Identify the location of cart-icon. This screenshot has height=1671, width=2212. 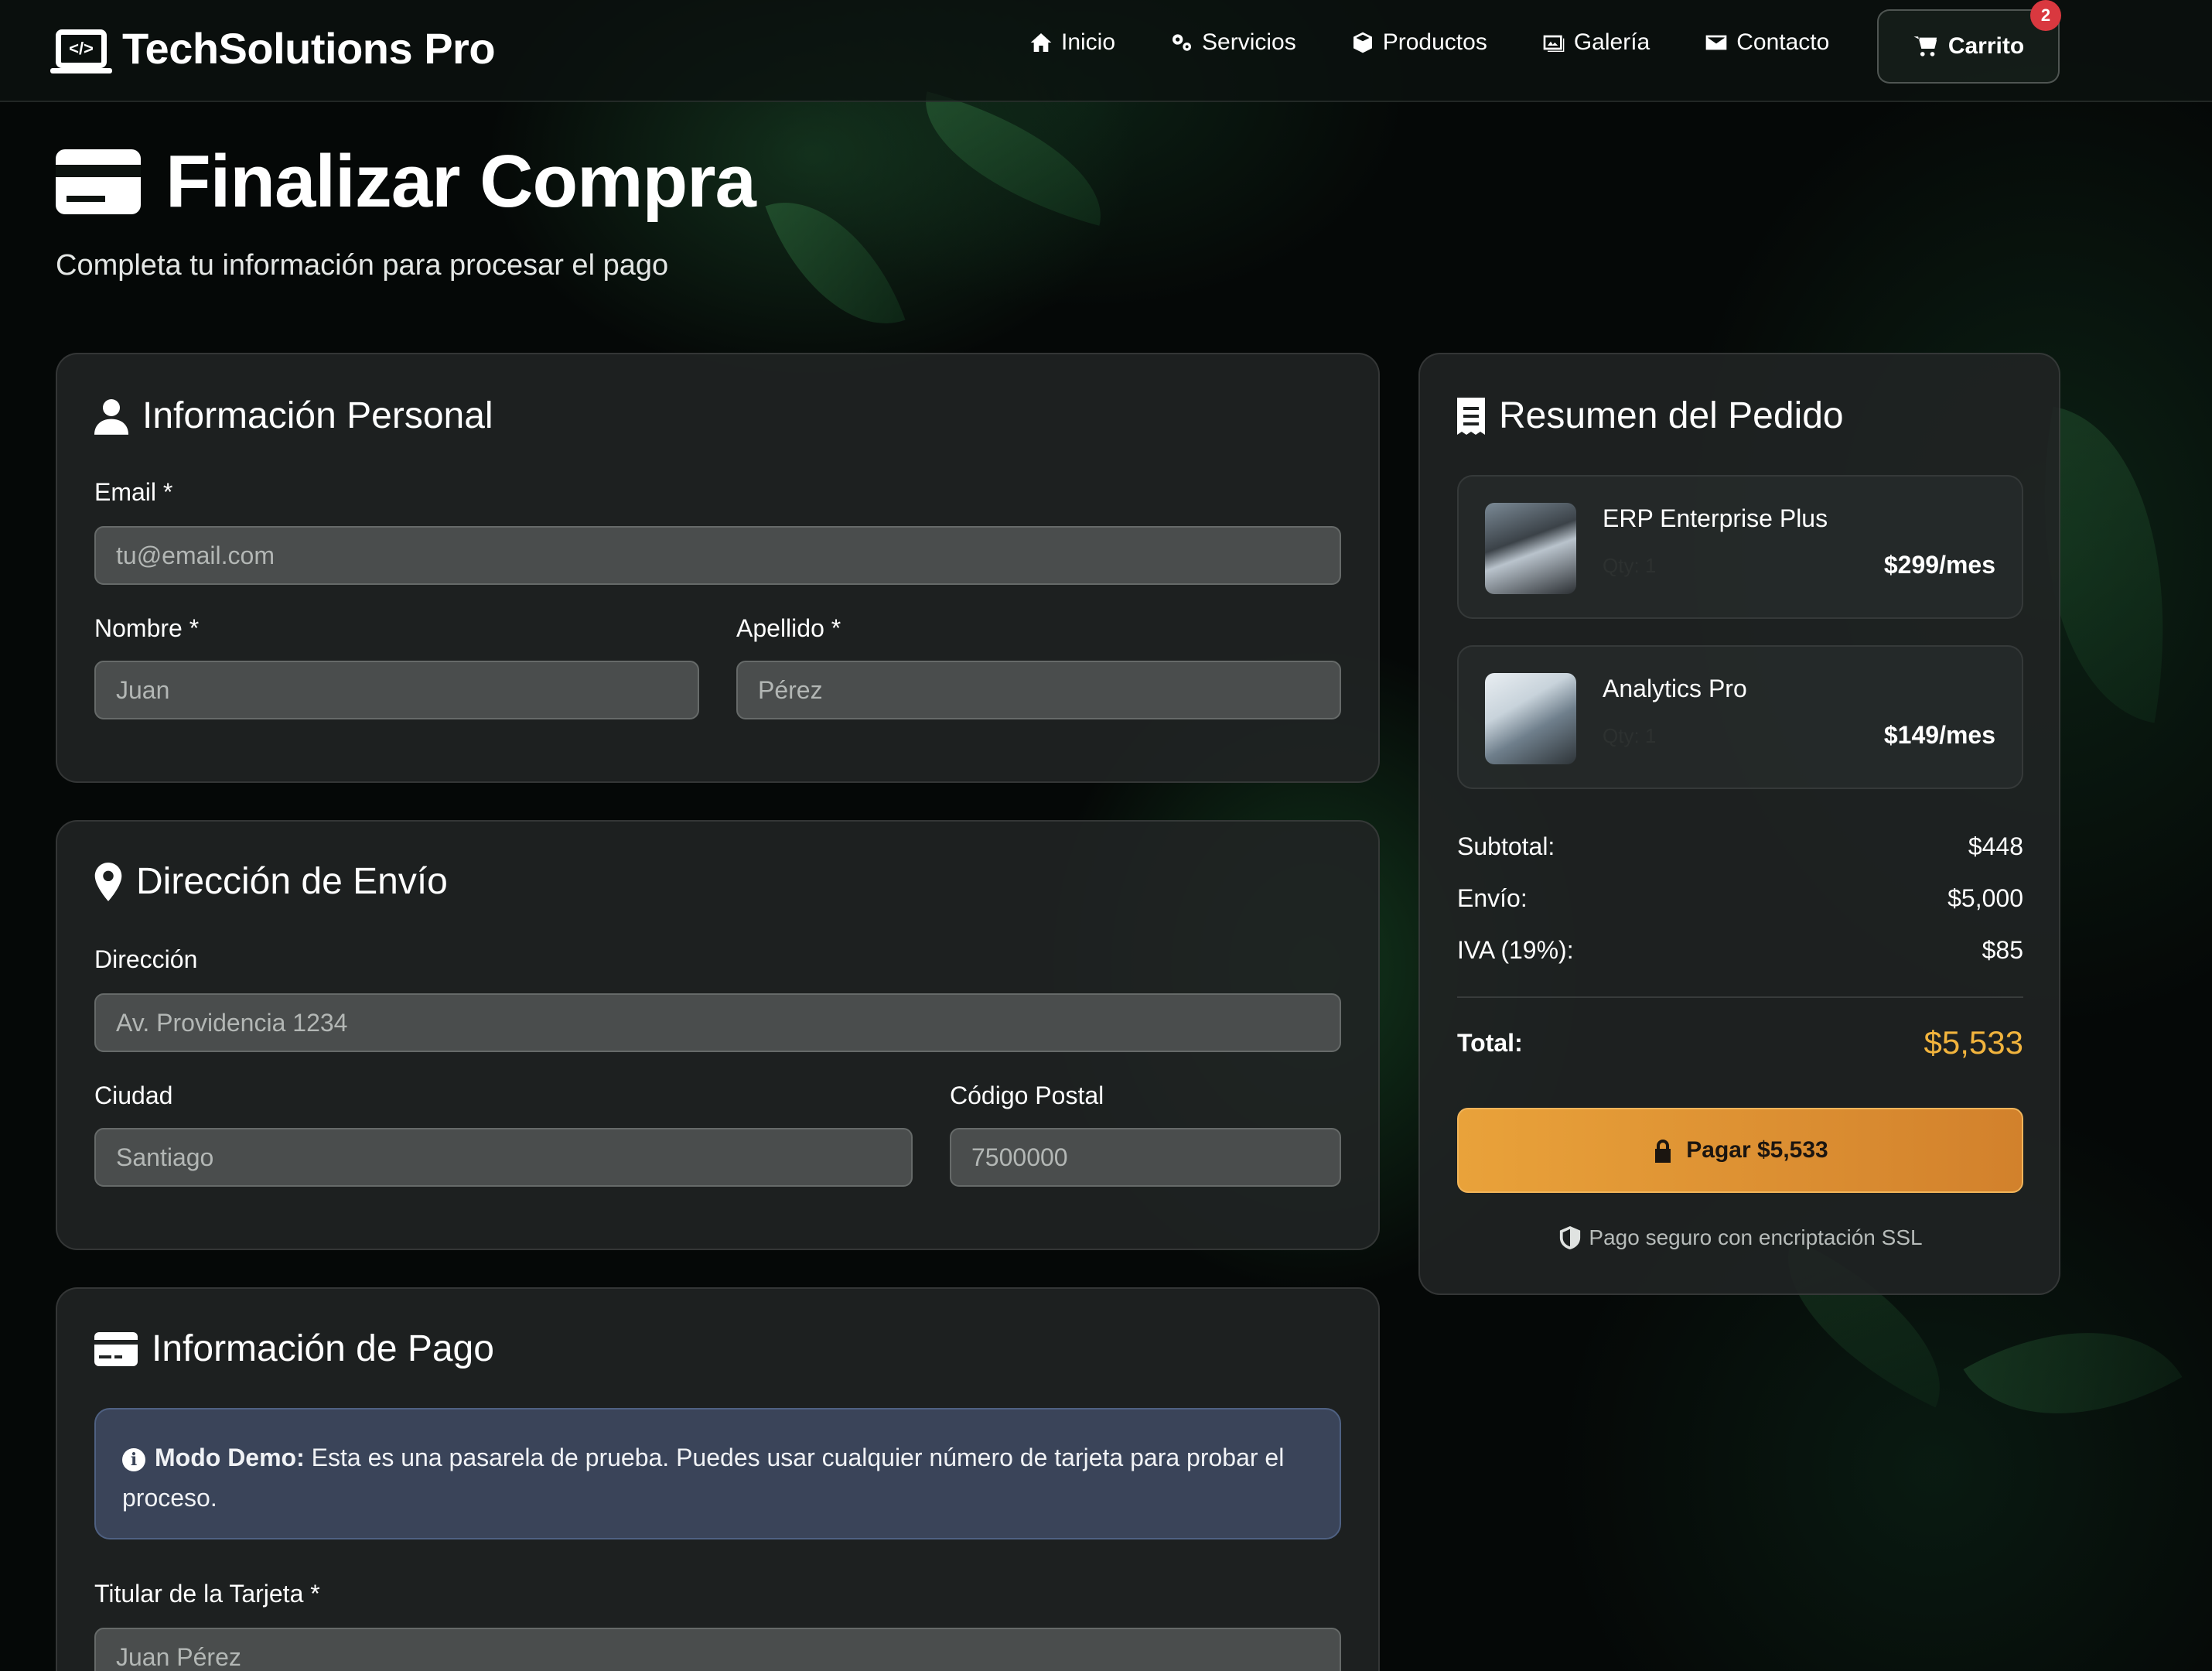
(1925, 46).